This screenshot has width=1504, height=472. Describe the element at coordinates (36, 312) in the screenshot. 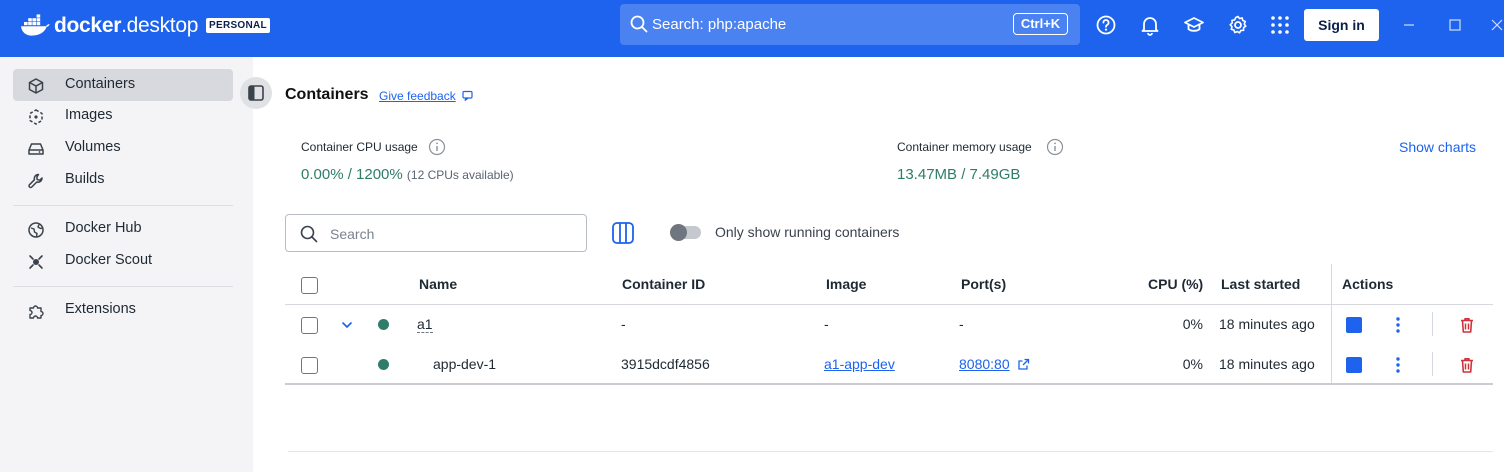

I see `extensions-puzzle-icon` at that location.